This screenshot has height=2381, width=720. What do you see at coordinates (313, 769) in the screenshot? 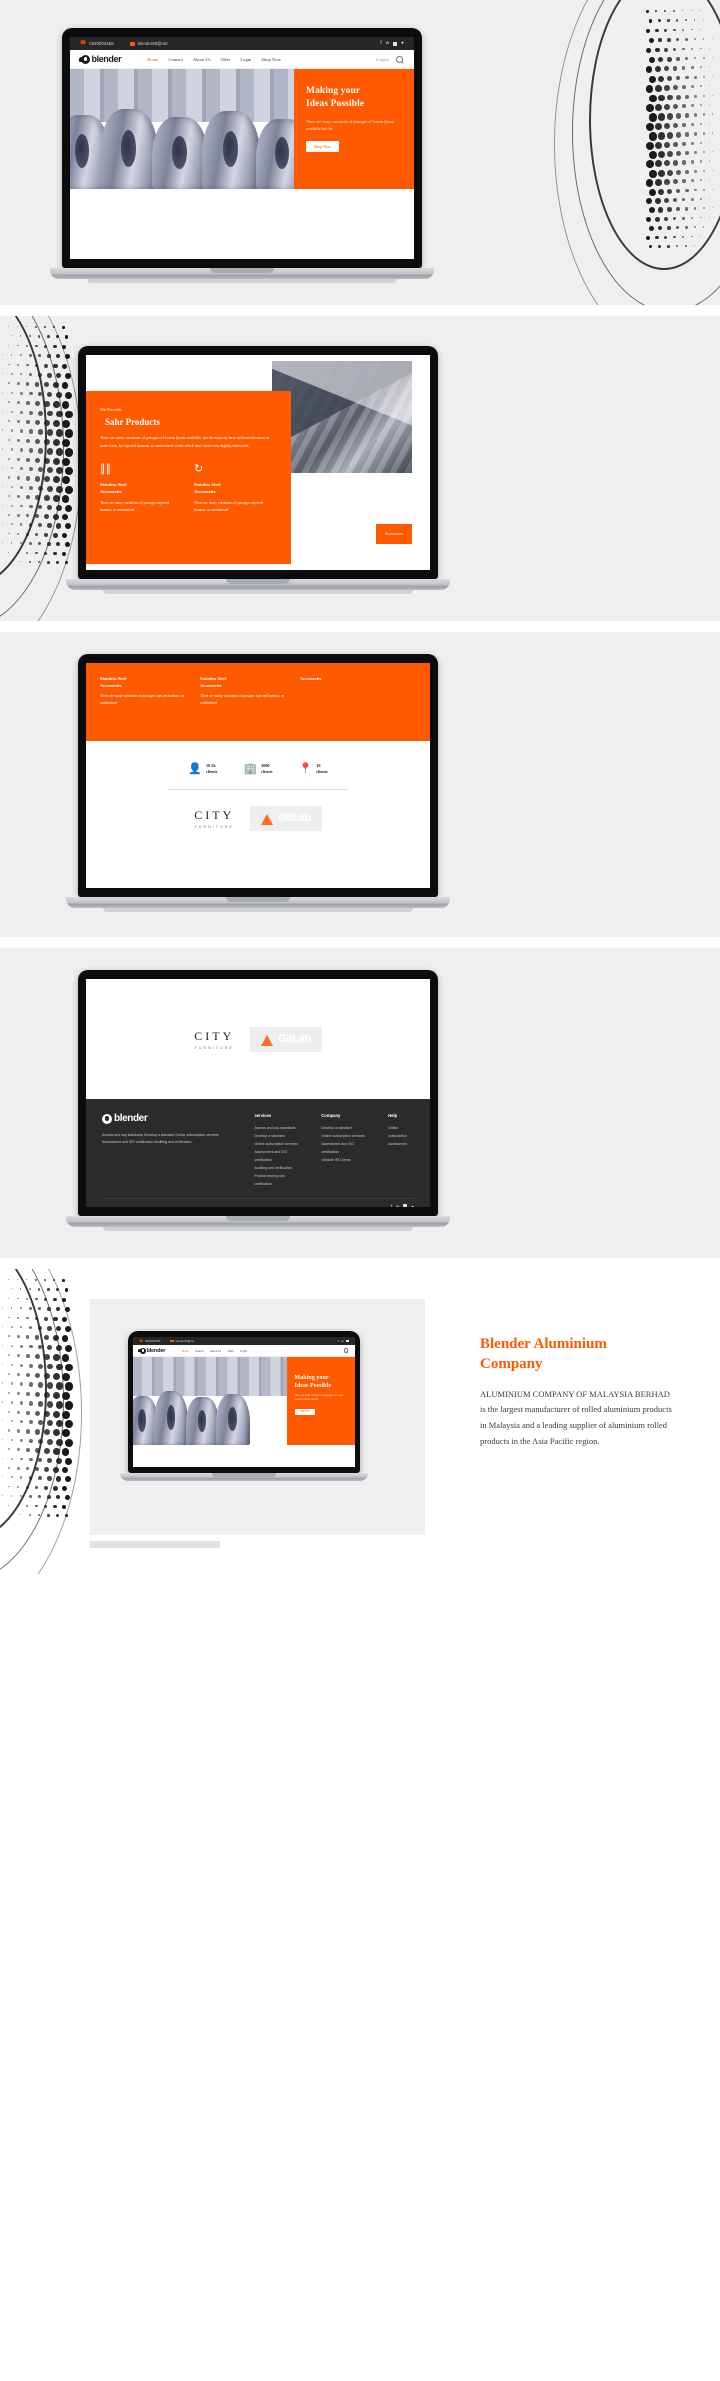
I see `stat-item: 📍 10 clients` at bounding box center [313, 769].